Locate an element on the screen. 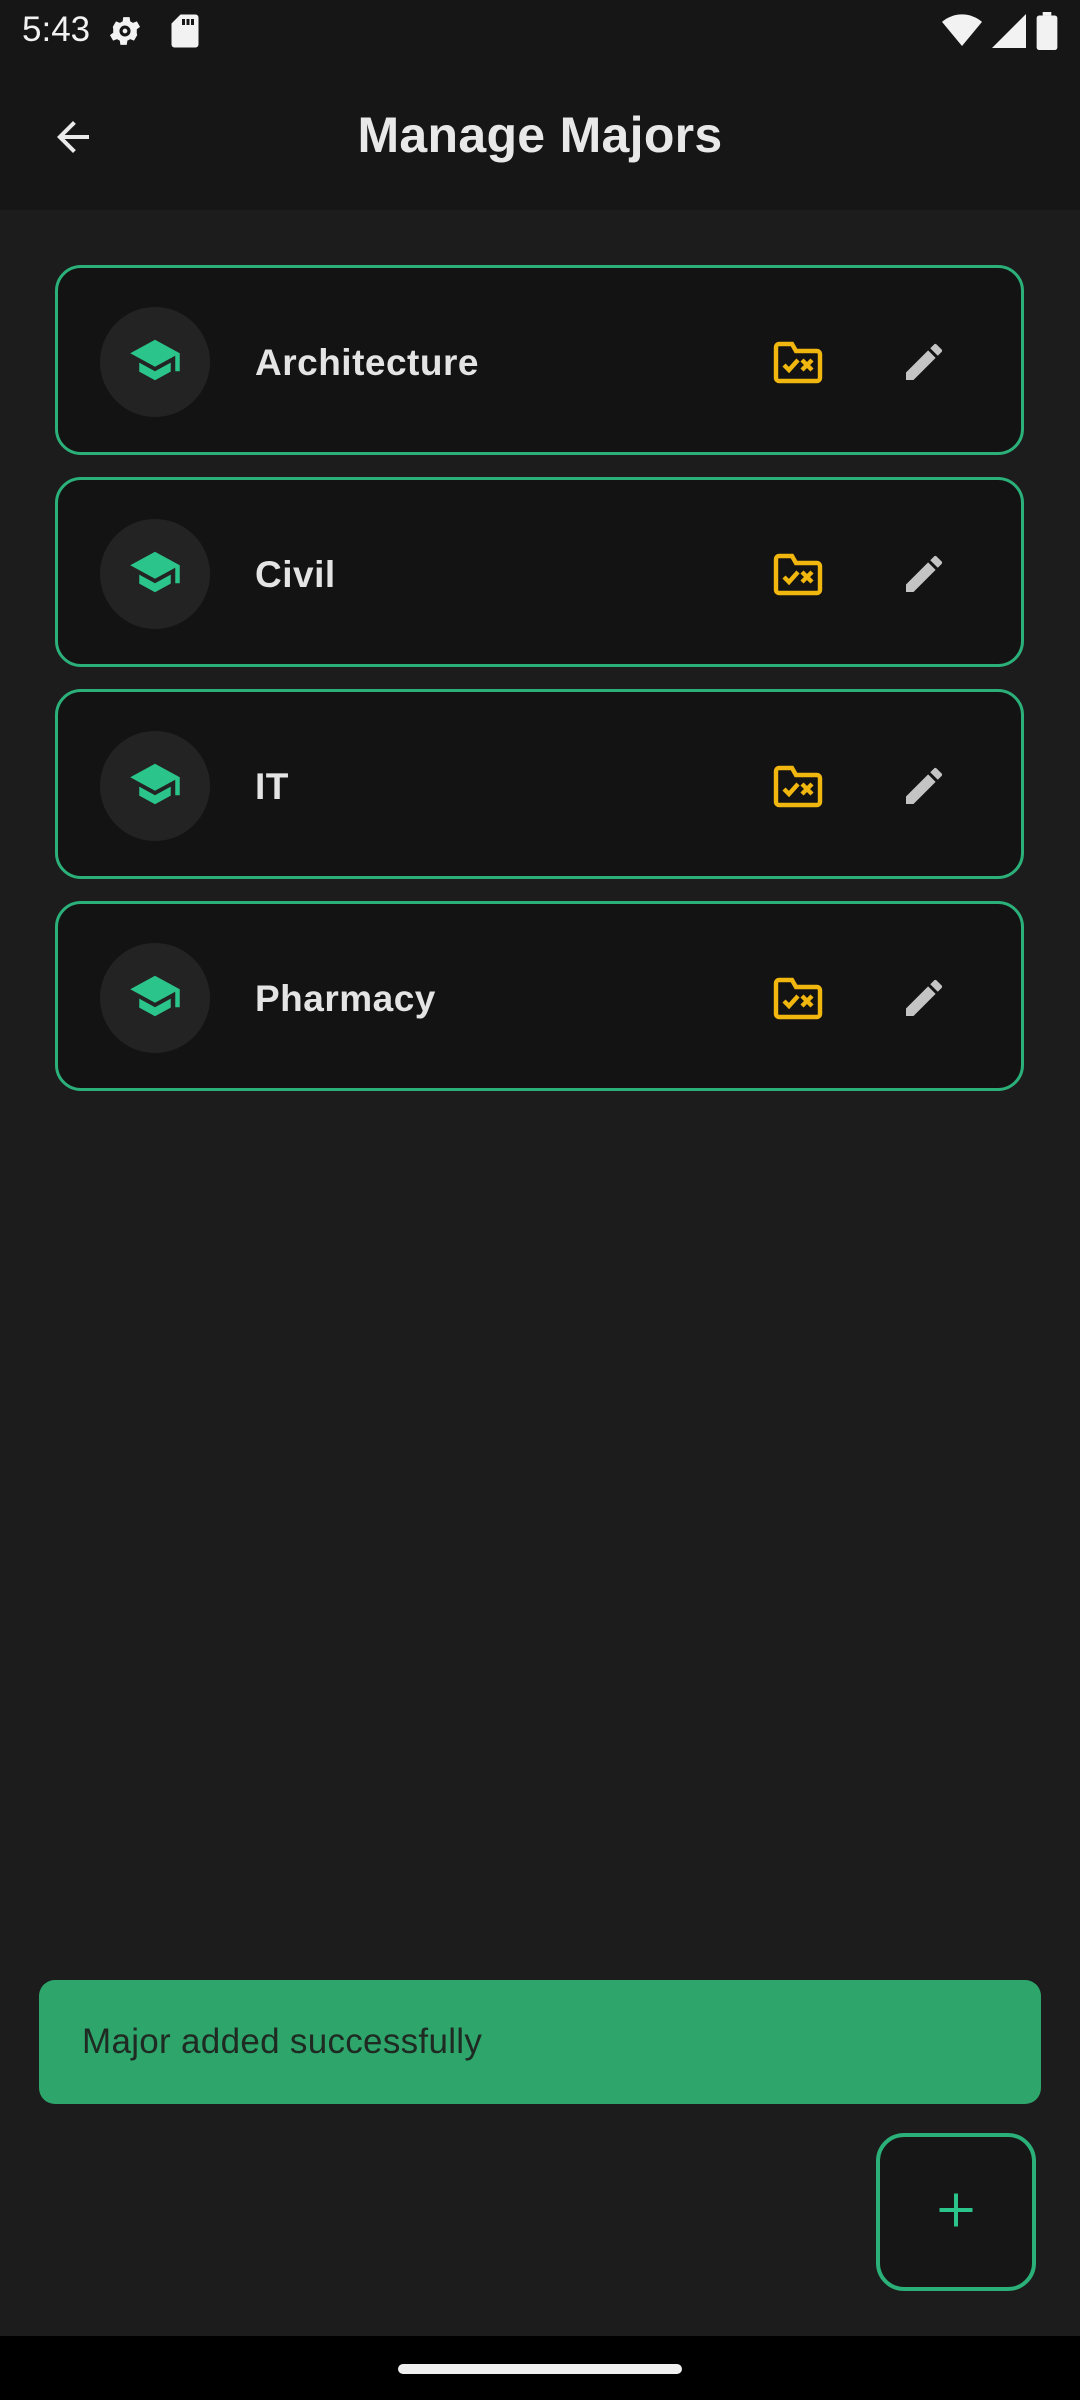  major-name: Architecture is located at coordinates (367, 362).